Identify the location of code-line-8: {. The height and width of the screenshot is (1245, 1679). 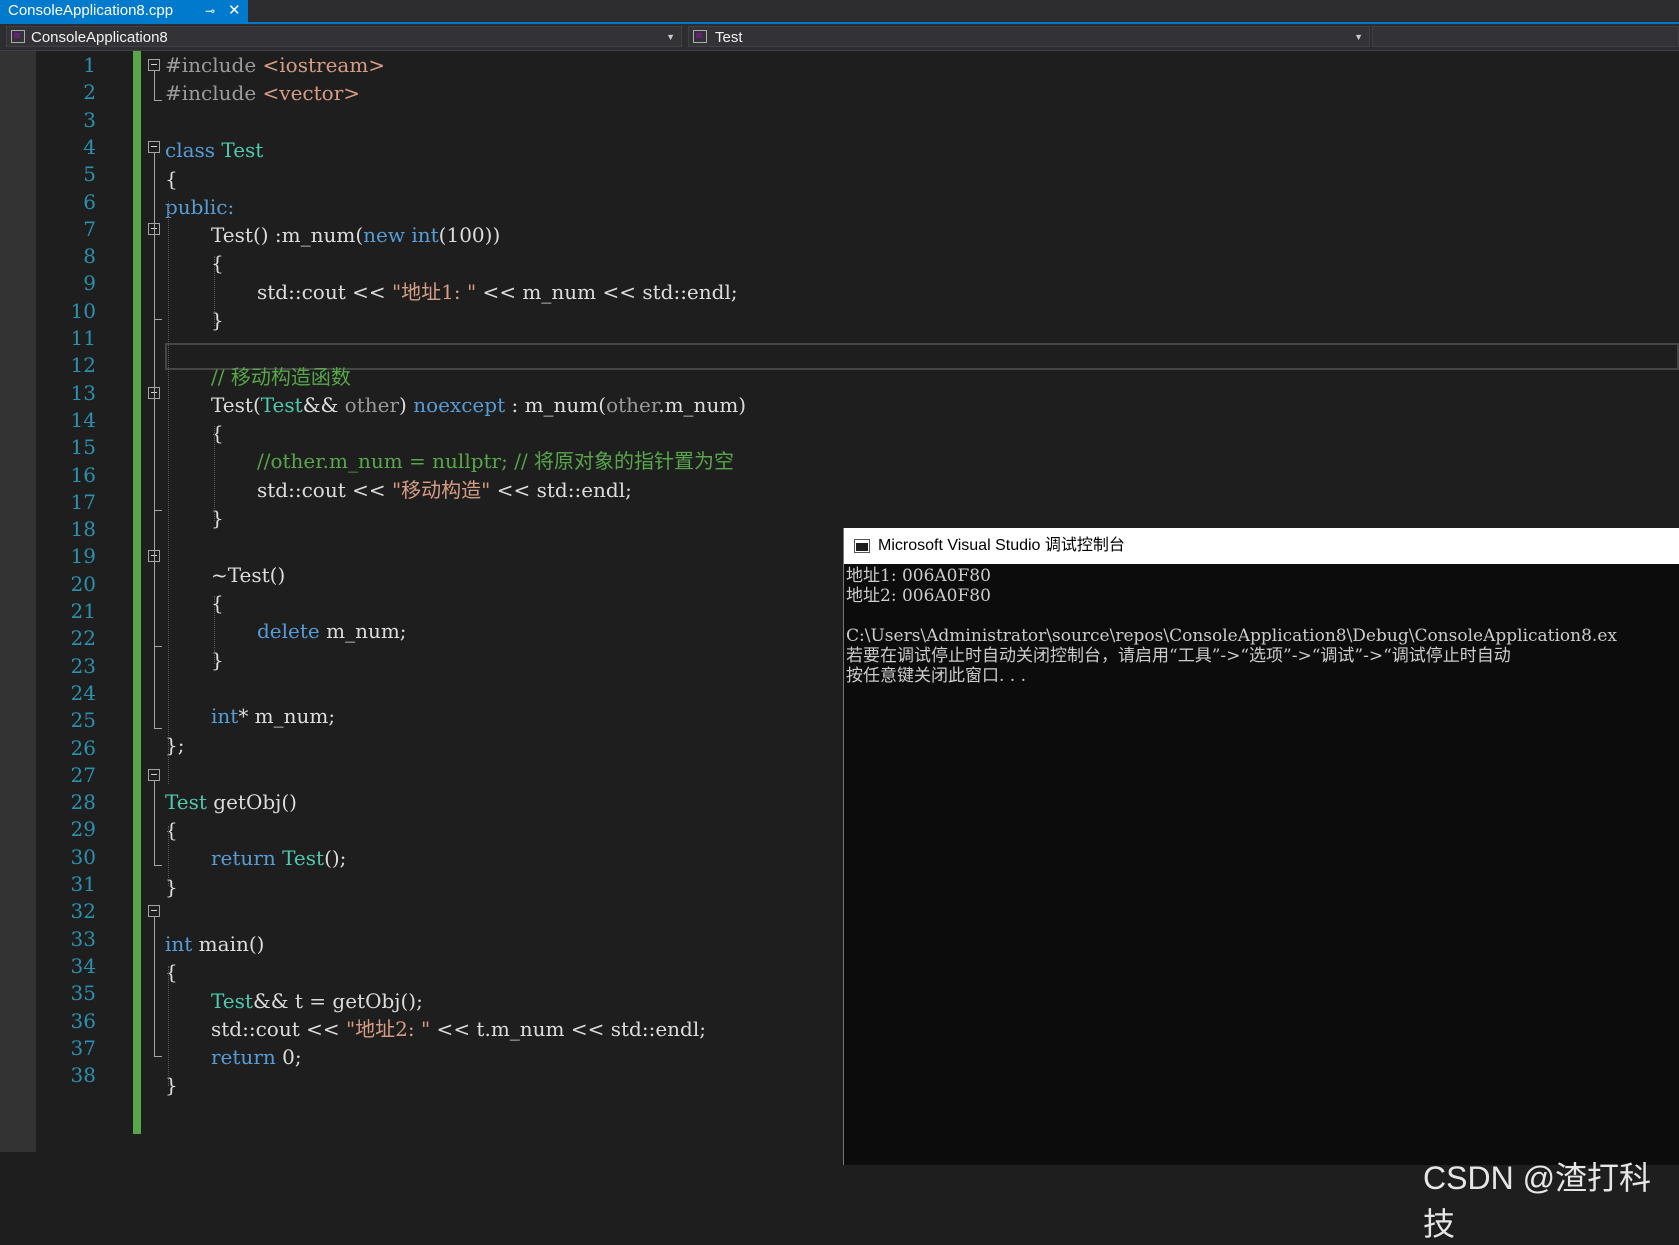
(217, 263).